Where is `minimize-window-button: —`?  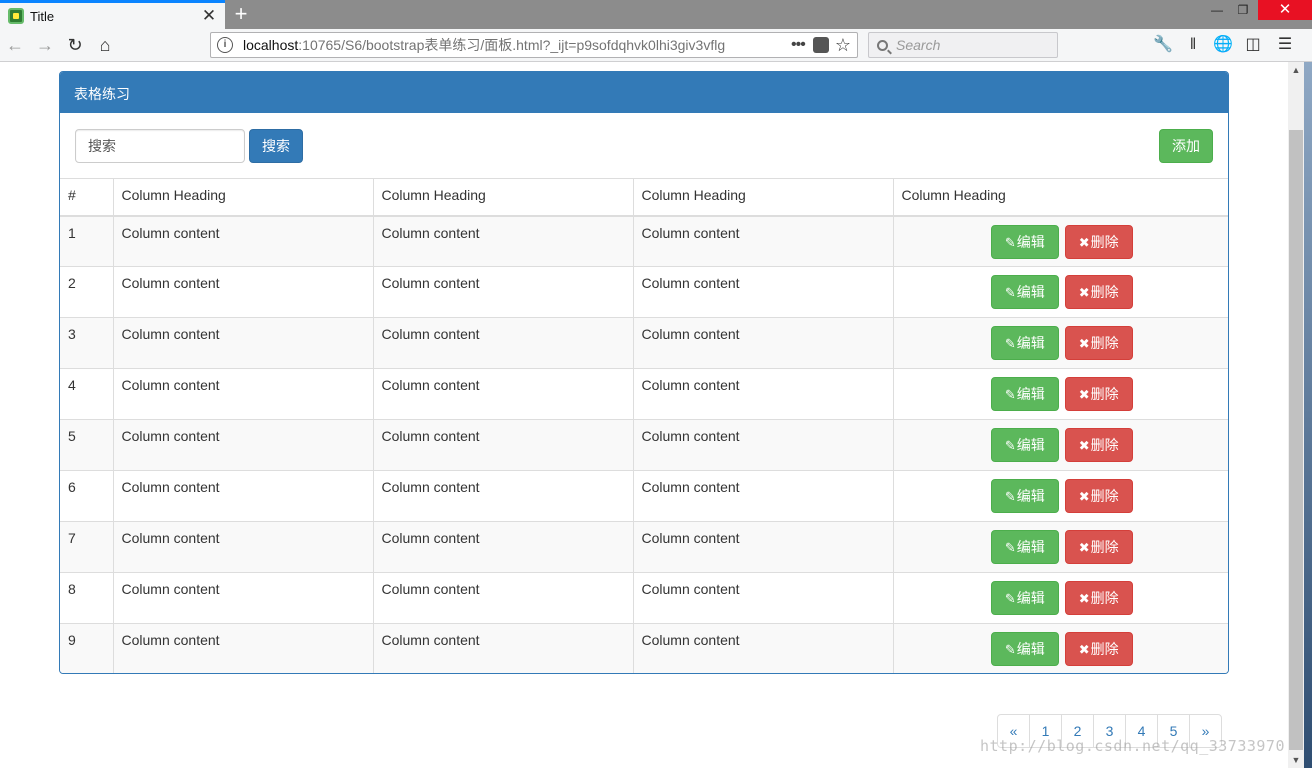
minimize-window-button: — is located at coordinates (1217, 10).